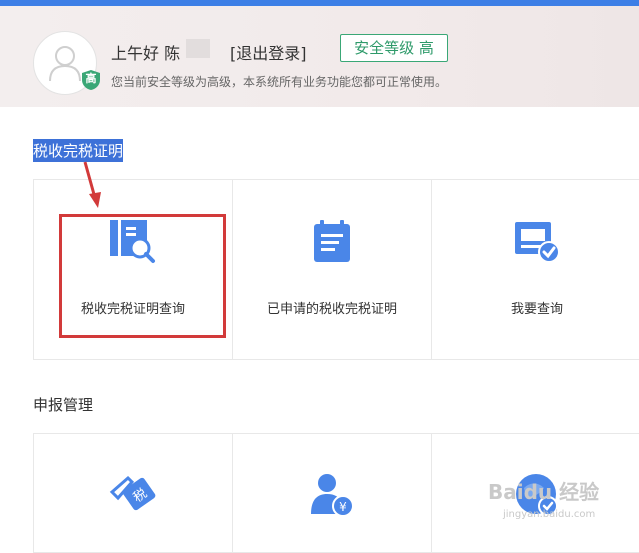  I want to click on greeting-text: 上午好 陈, so click(146, 53).